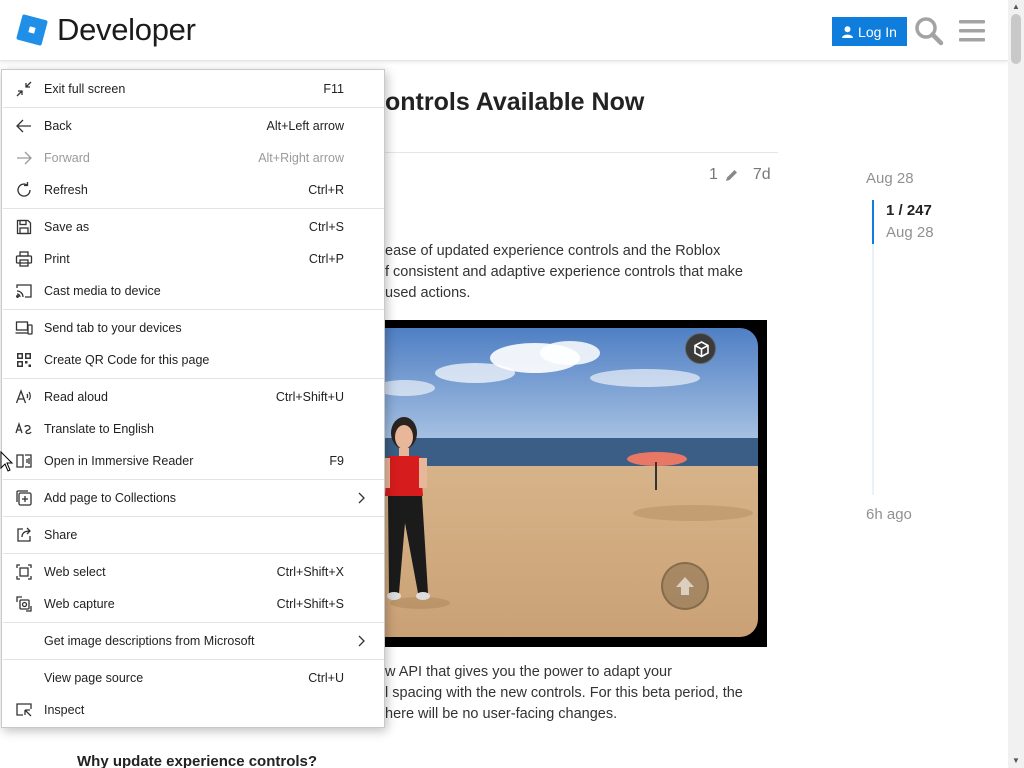 This screenshot has width=1024, height=768. Describe the element at coordinates (61, 535) in the screenshot. I see `menu-item-label: Share` at that location.